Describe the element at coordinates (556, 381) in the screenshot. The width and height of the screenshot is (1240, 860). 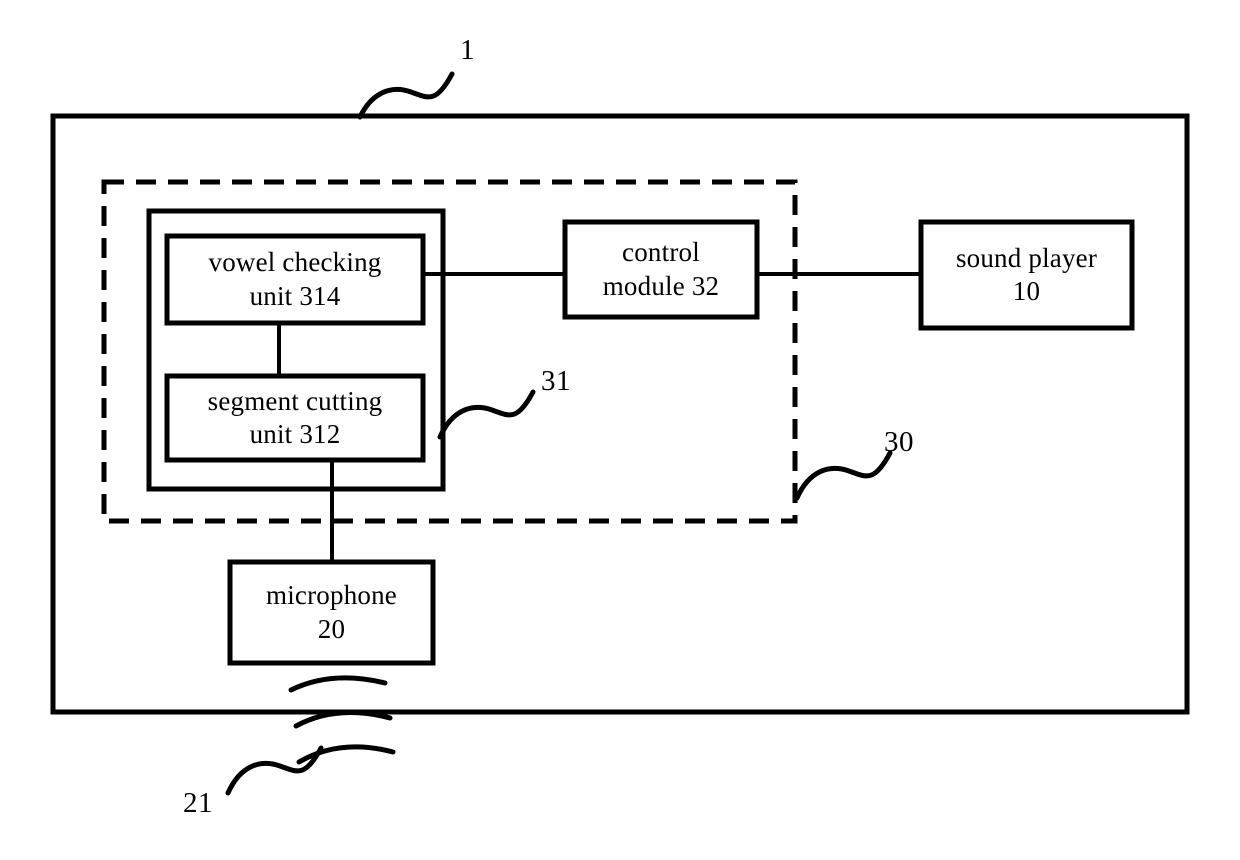
I see `reference-numeral-31: 31` at that location.